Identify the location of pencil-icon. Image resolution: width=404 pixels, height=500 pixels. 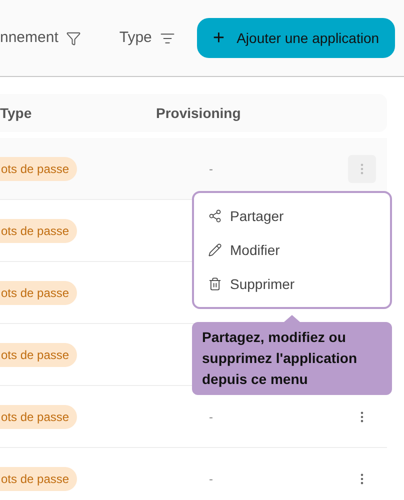
(215, 250).